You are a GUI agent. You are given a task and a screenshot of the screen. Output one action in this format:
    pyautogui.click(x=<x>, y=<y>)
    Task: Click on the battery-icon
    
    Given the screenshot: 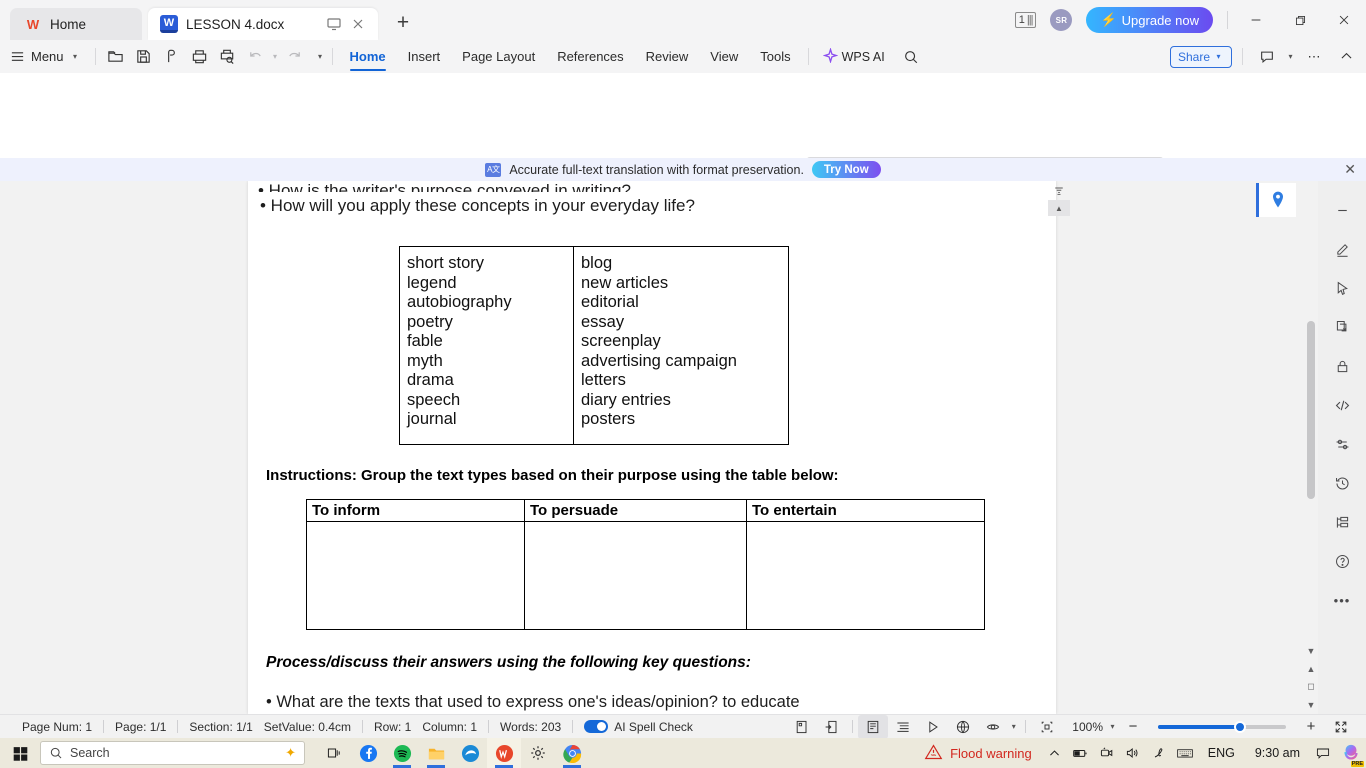 What is the action you would take?
    pyautogui.click(x=1081, y=753)
    